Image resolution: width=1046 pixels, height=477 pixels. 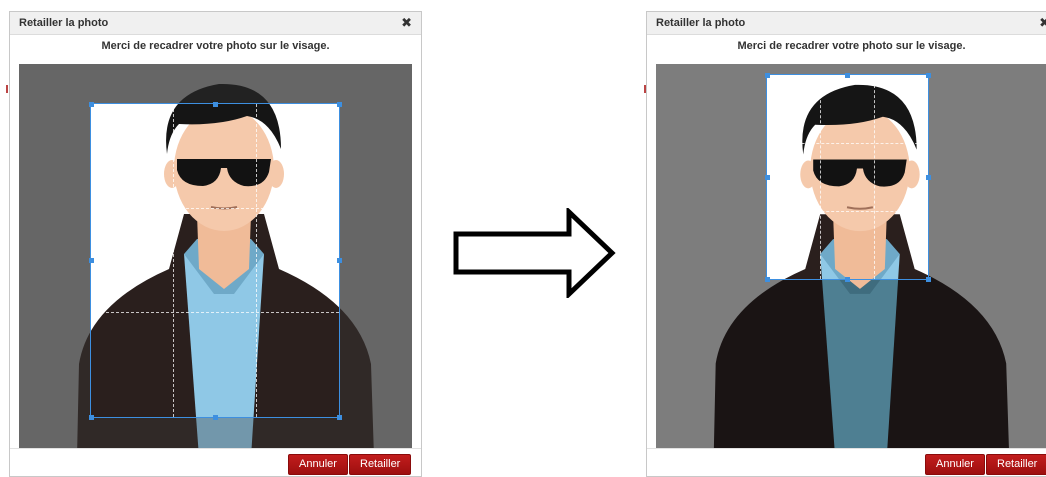 I want to click on crop-selection, so click(x=847, y=177).